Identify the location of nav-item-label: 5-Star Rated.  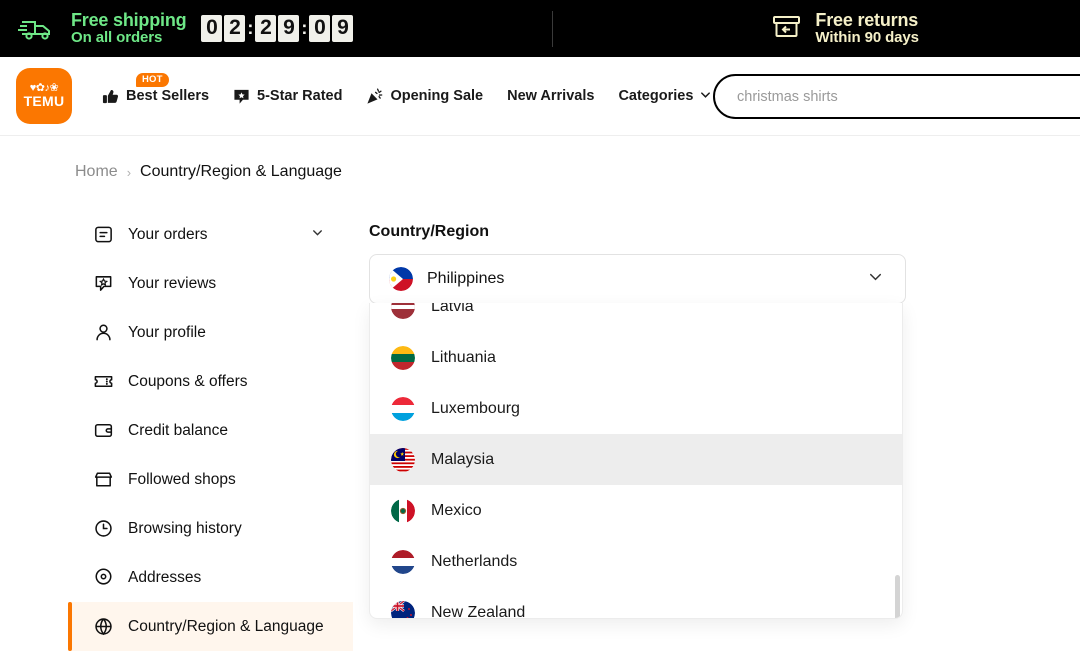
(300, 96).